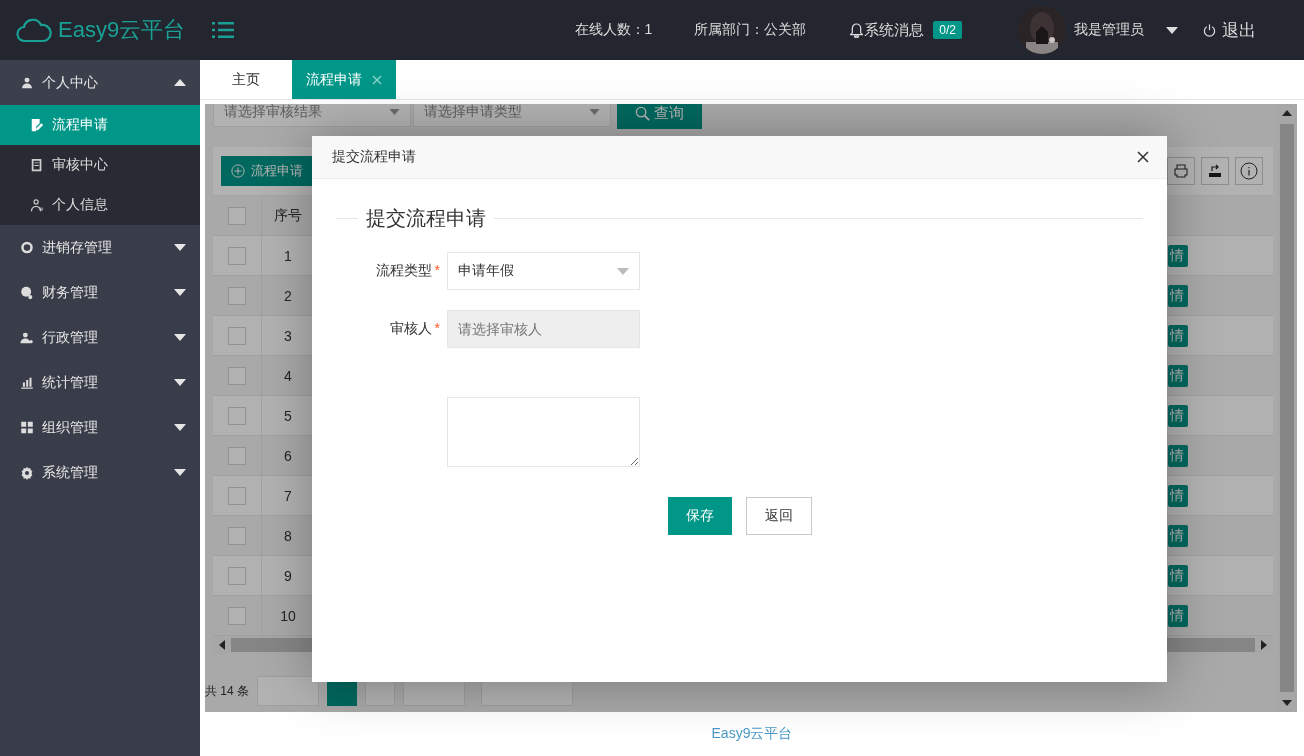 The height and width of the screenshot is (756, 1304). Describe the element at coordinates (122, 30) in the screenshot. I see `logo-text: Easy9云平台` at that location.